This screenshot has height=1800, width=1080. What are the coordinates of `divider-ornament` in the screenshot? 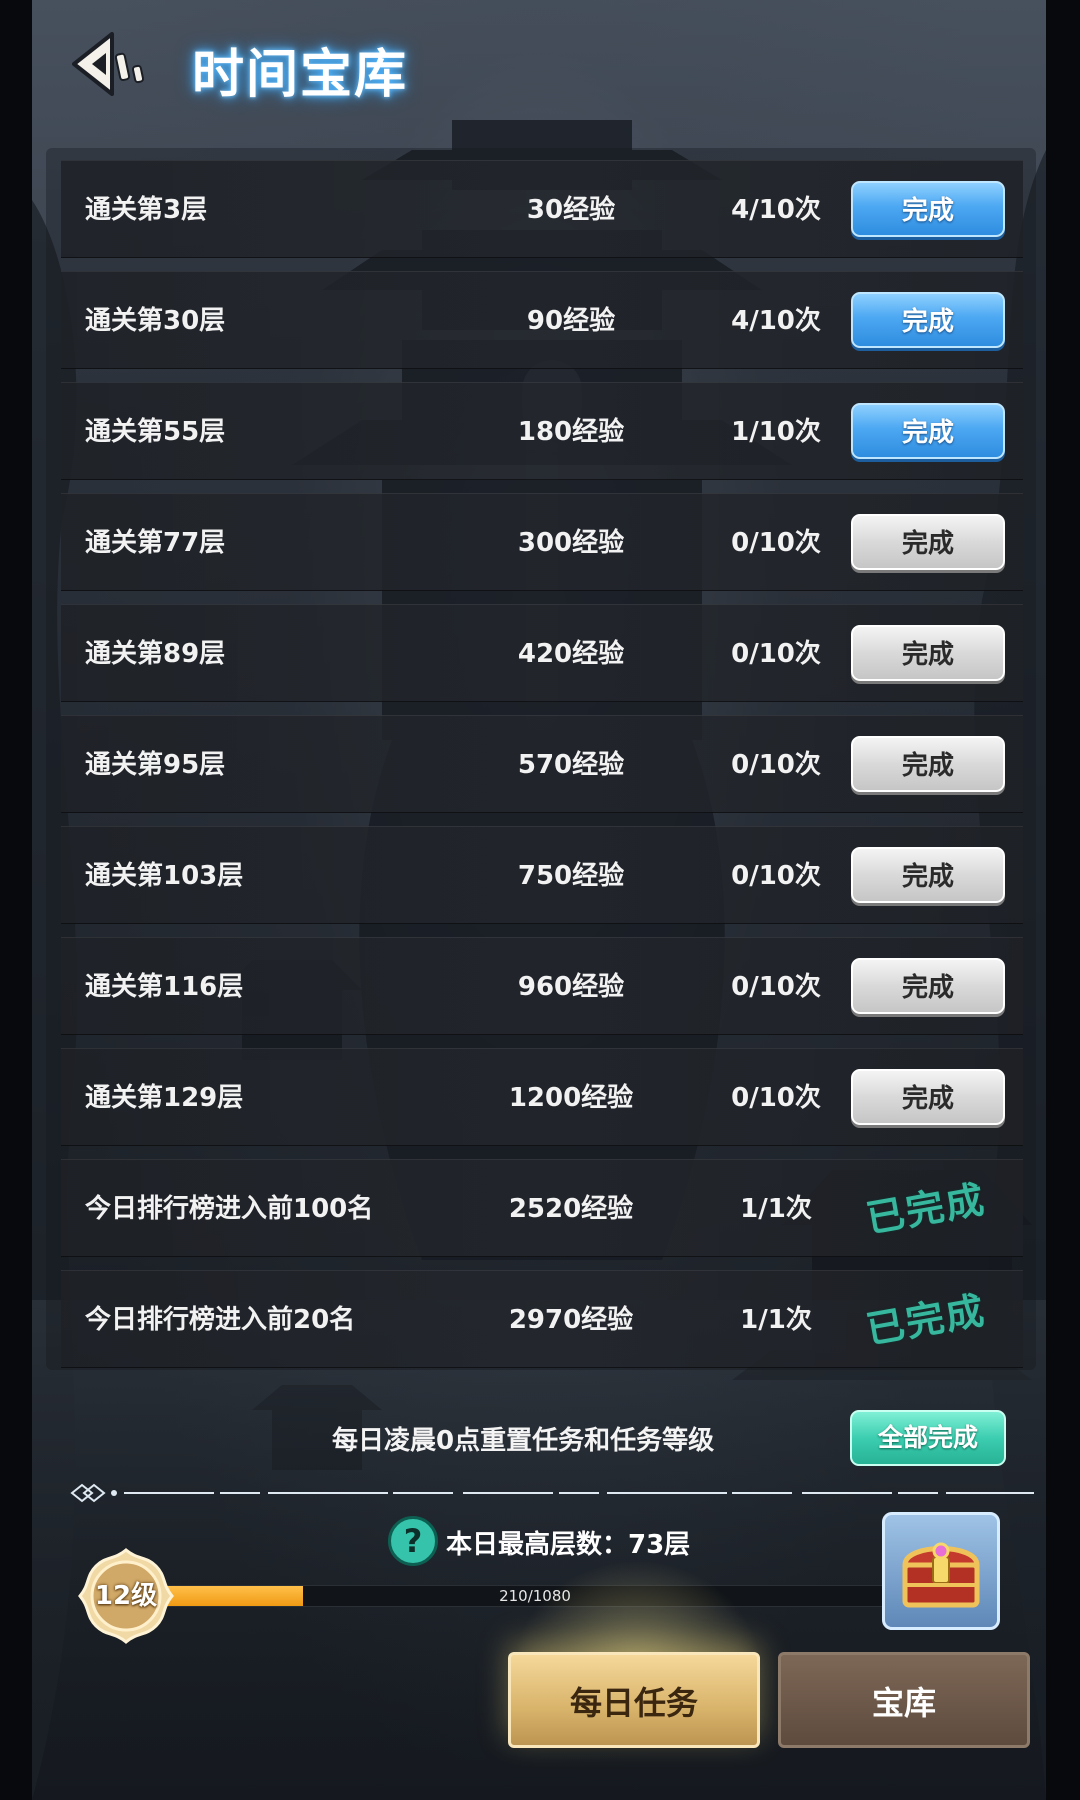 It's located at (552, 1493).